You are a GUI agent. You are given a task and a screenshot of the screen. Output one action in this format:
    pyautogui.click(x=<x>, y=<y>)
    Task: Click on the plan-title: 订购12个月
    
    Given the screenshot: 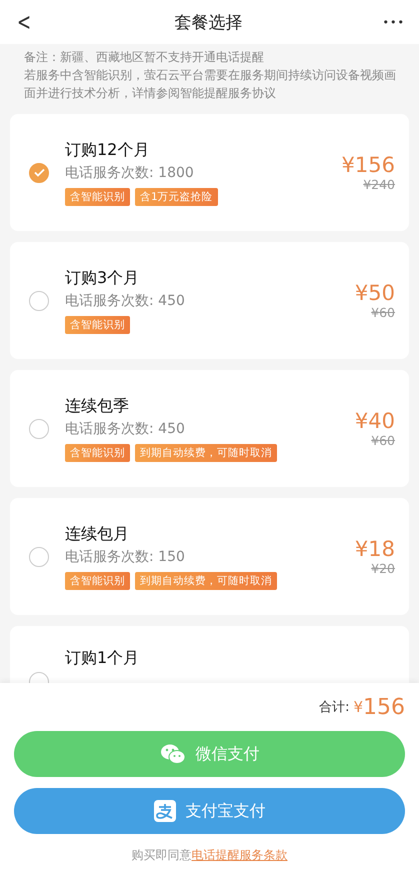 What is the action you would take?
    pyautogui.click(x=107, y=150)
    